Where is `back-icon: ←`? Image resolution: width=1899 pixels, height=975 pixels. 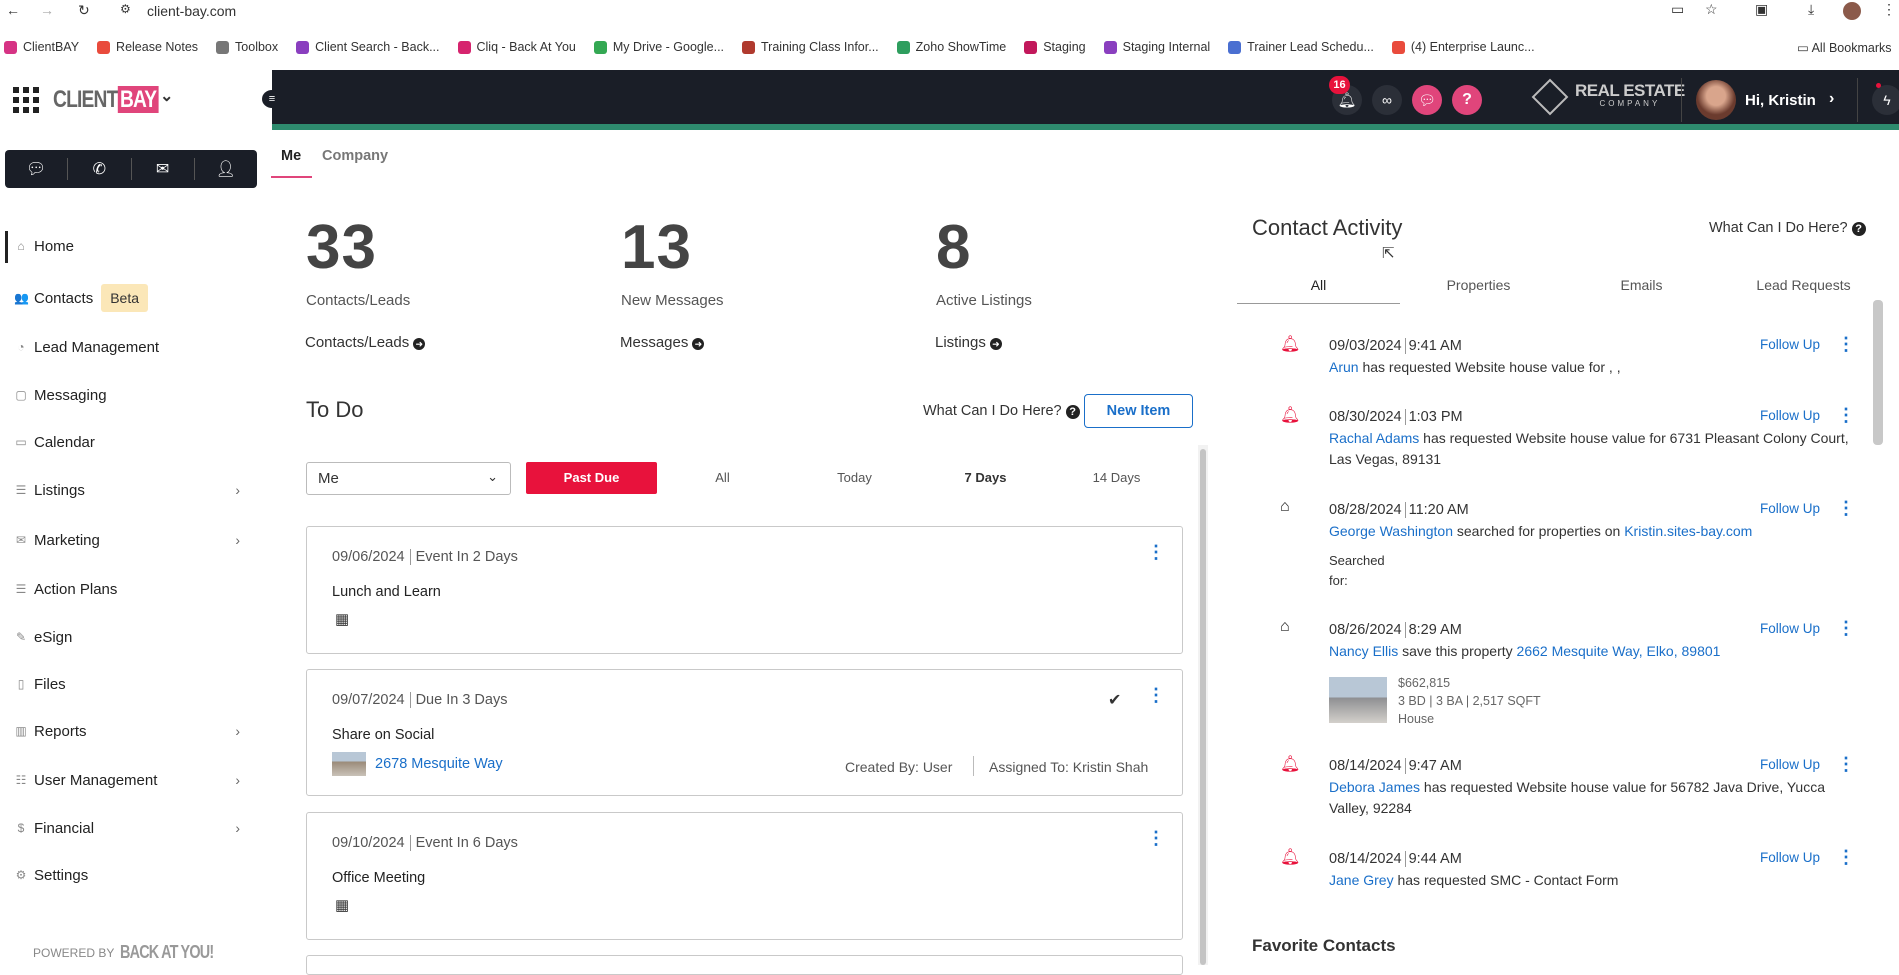
back-icon: ← is located at coordinates (13, 10).